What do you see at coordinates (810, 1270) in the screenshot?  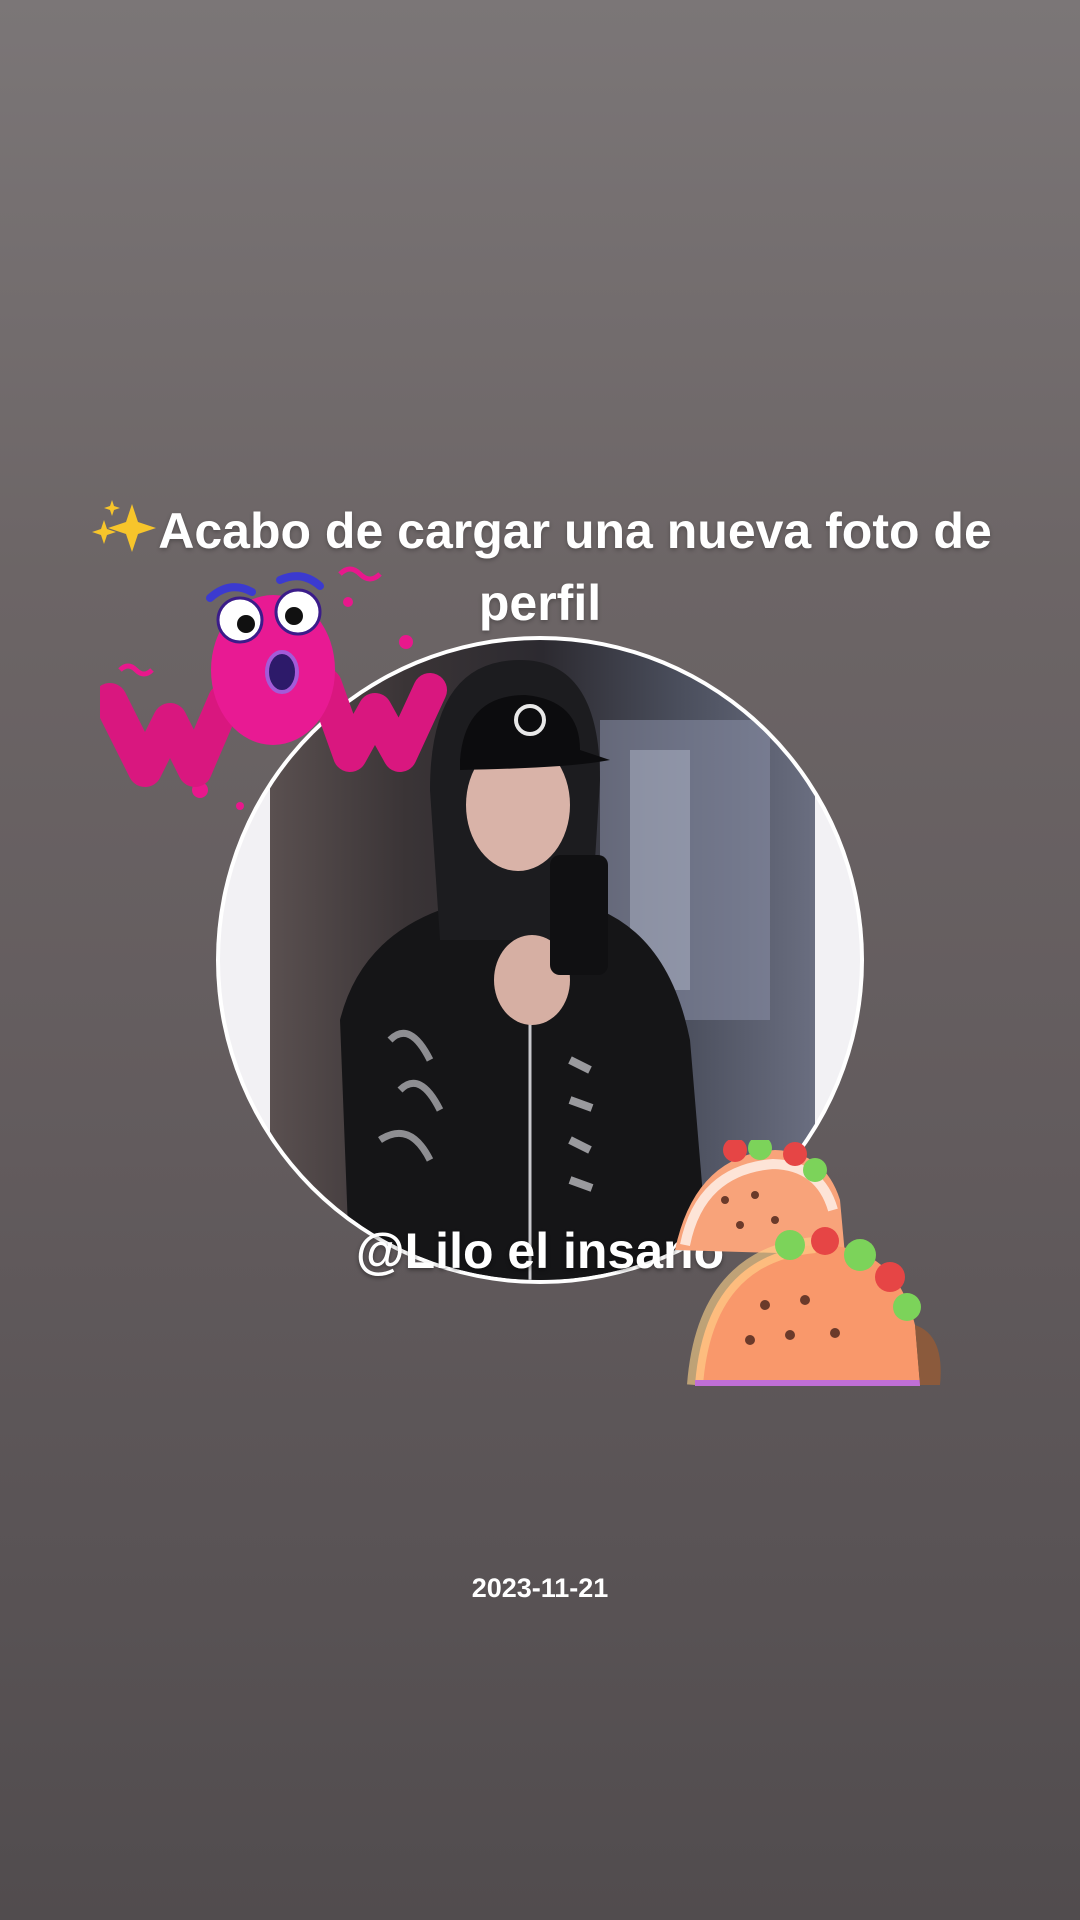 I see `taco-sticker` at bounding box center [810, 1270].